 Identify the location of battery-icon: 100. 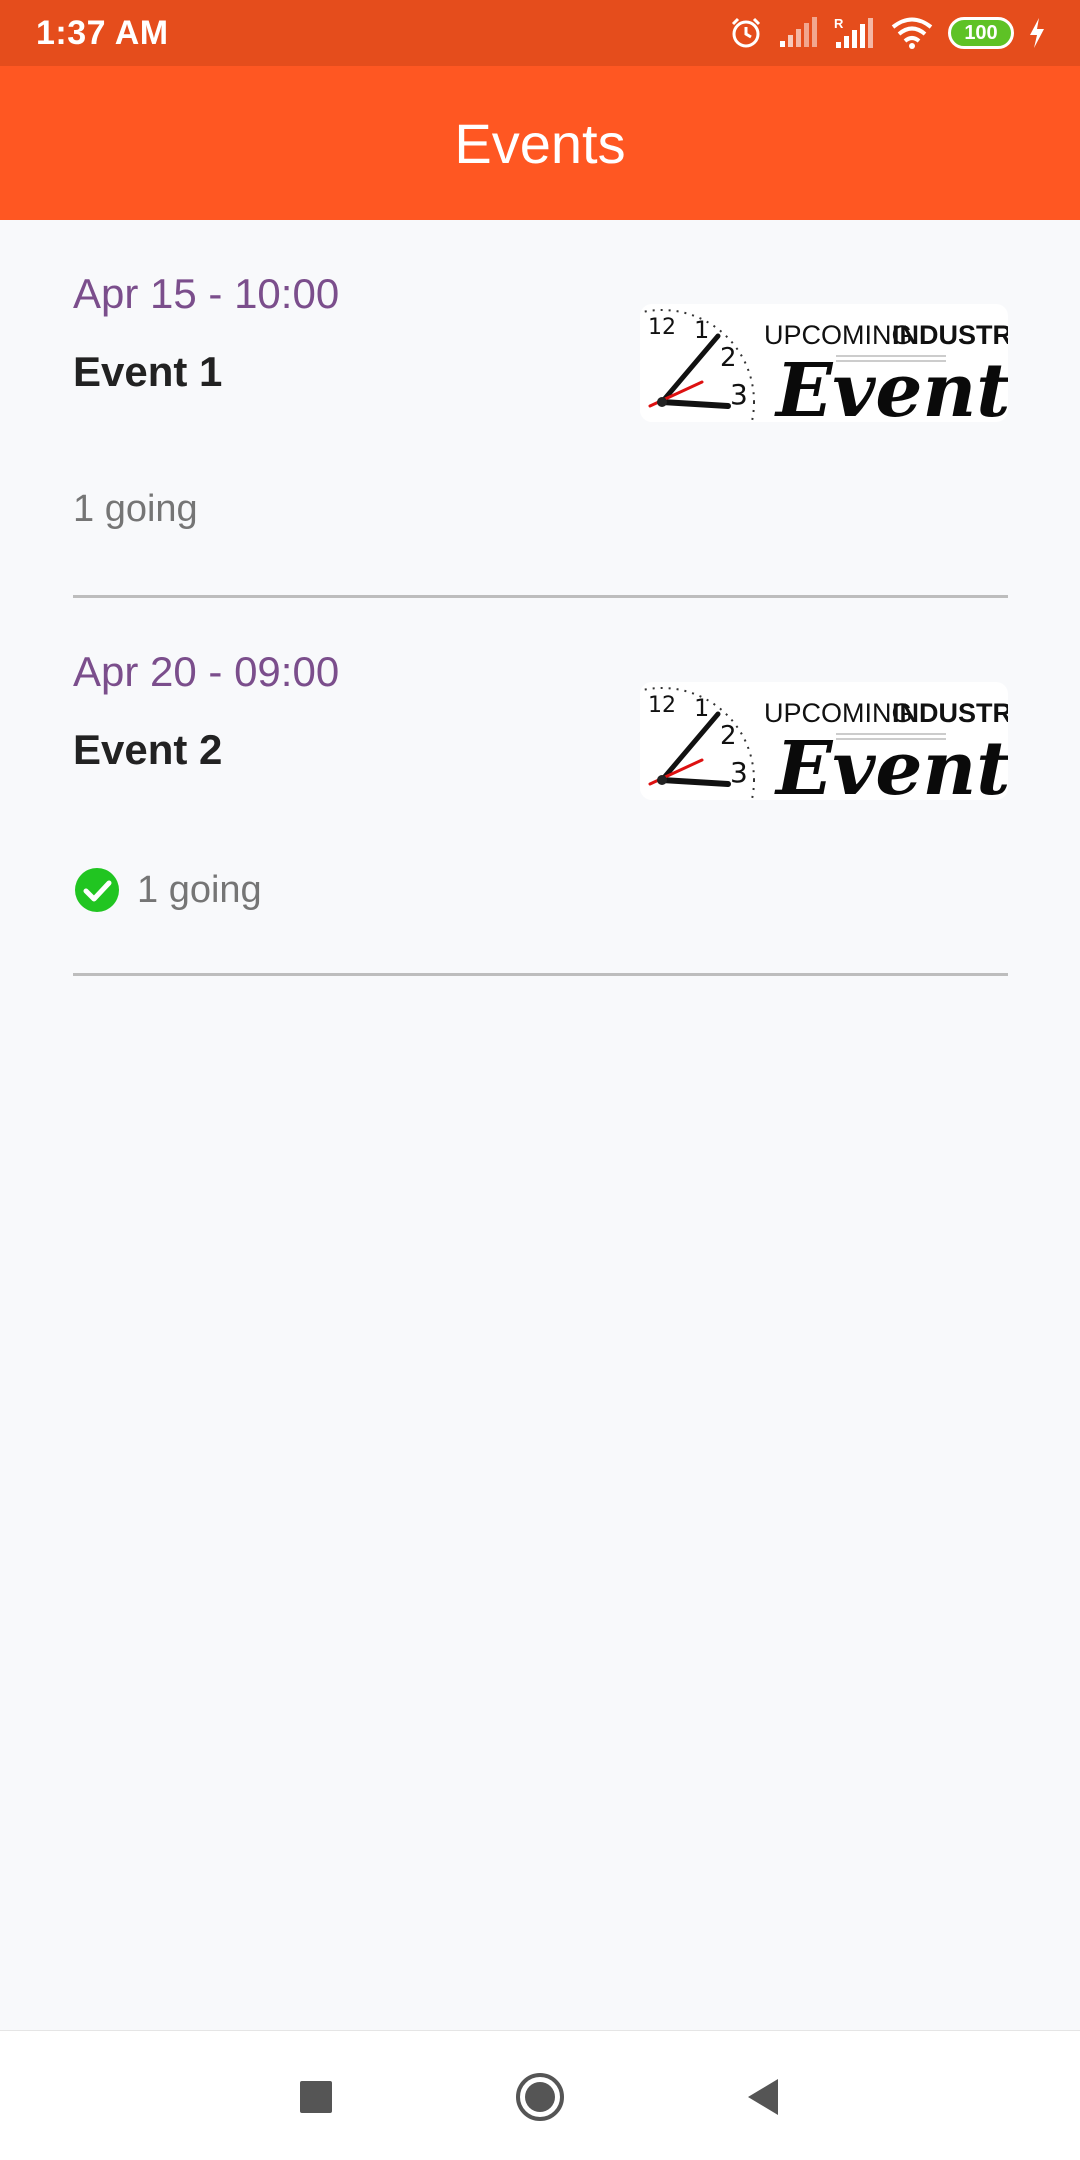
(981, 33).